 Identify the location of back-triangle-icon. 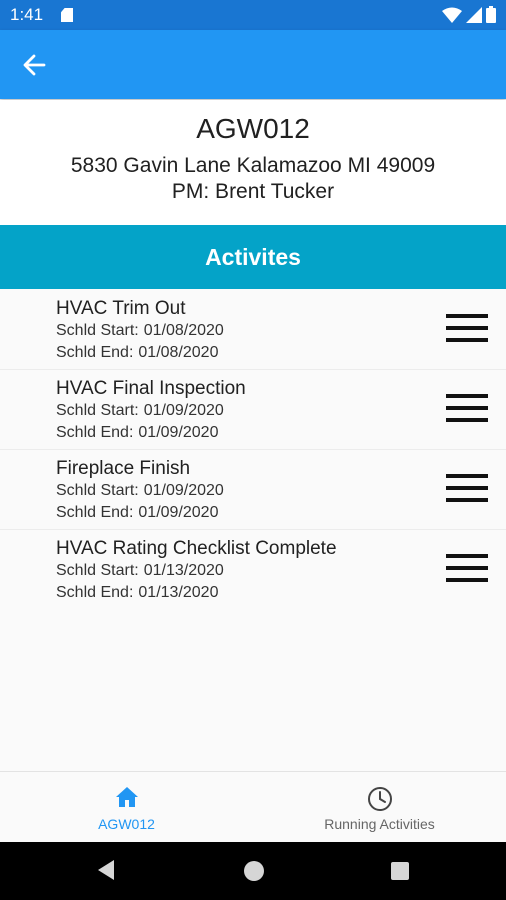
(106, 870).